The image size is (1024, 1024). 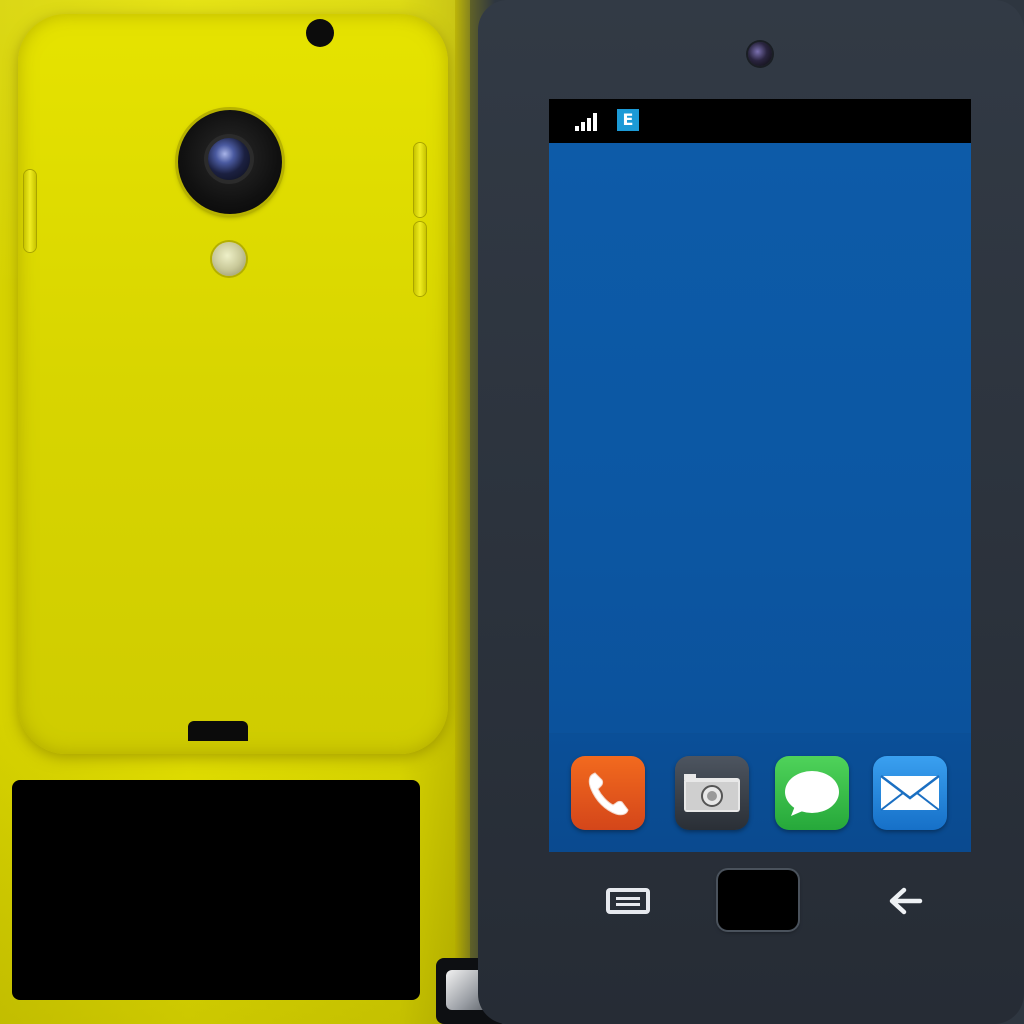 I want to click on camera-app-button, so click(x=712, y=793).